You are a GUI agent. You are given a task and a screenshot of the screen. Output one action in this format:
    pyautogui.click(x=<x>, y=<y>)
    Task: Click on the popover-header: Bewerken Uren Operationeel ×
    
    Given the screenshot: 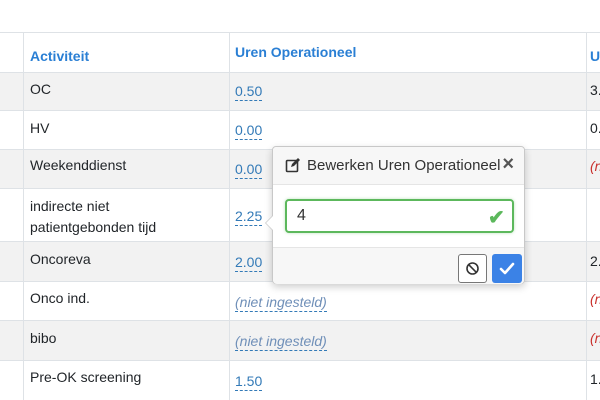 What is the action you would take?
    pyautogui.click(x=398, y=166)
    